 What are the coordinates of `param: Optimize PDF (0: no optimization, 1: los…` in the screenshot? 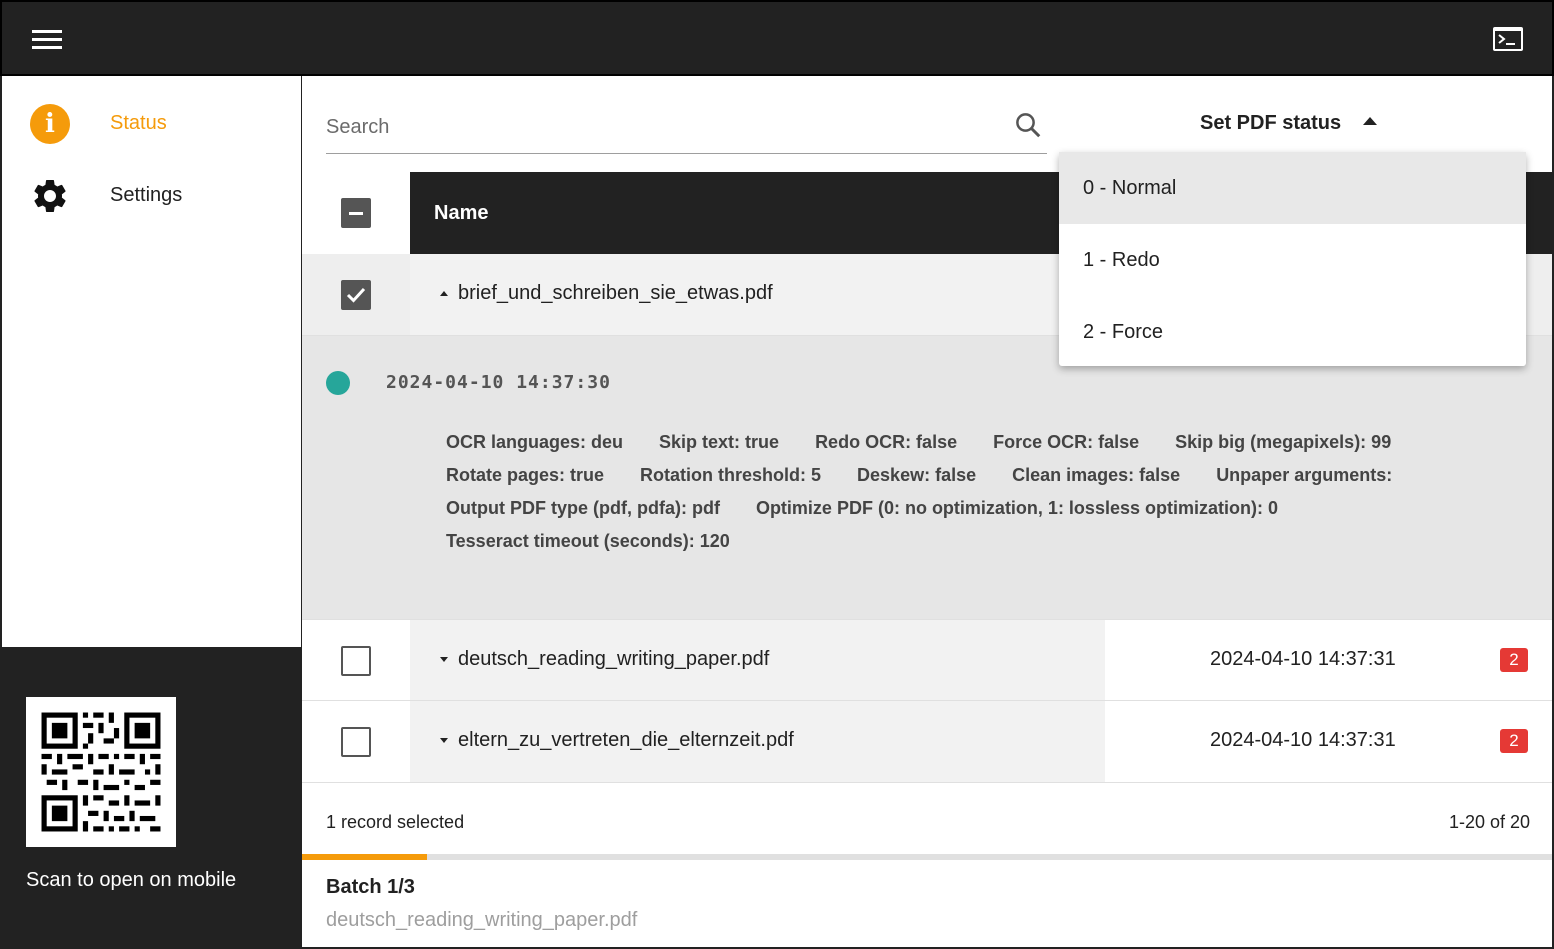 It's located at (1016, 508).